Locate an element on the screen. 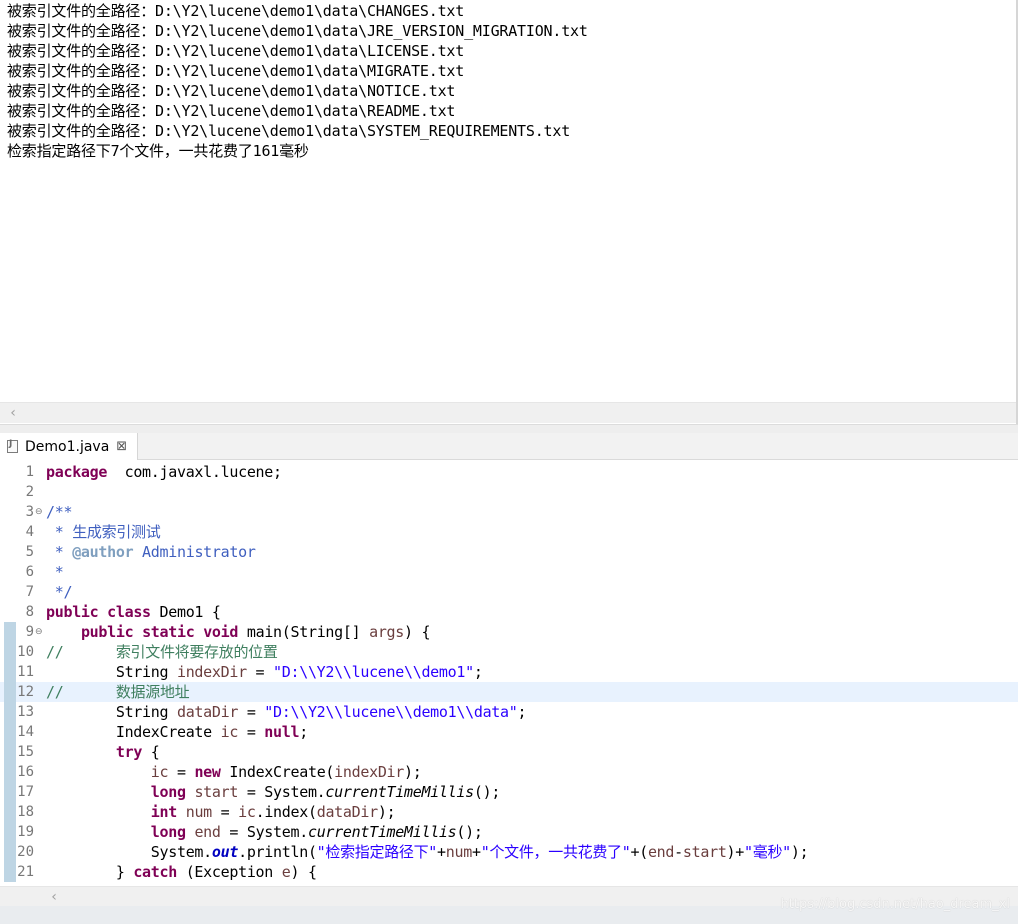  code-line: 10 // 索引文件将要存放的位置 is located at coordinates (509, 652).